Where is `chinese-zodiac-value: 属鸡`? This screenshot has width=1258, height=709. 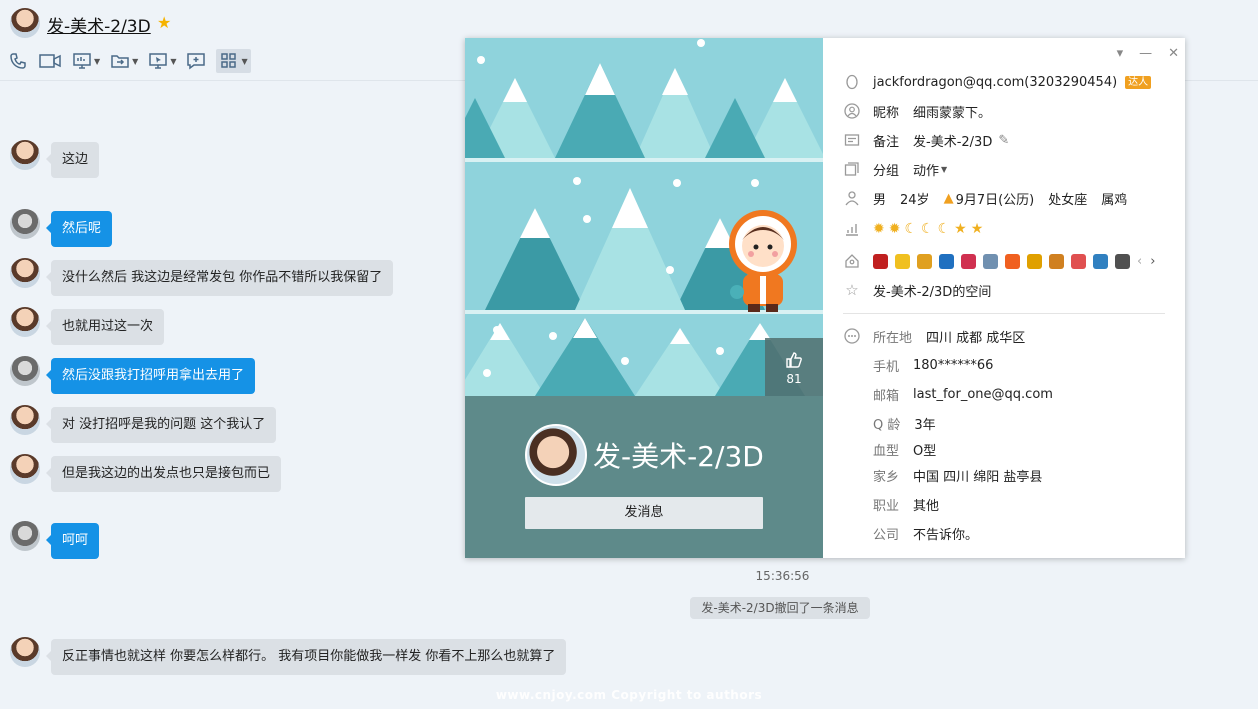 chinese-zodiac-value: 属鸡 is located at coordinates (1114, 200).